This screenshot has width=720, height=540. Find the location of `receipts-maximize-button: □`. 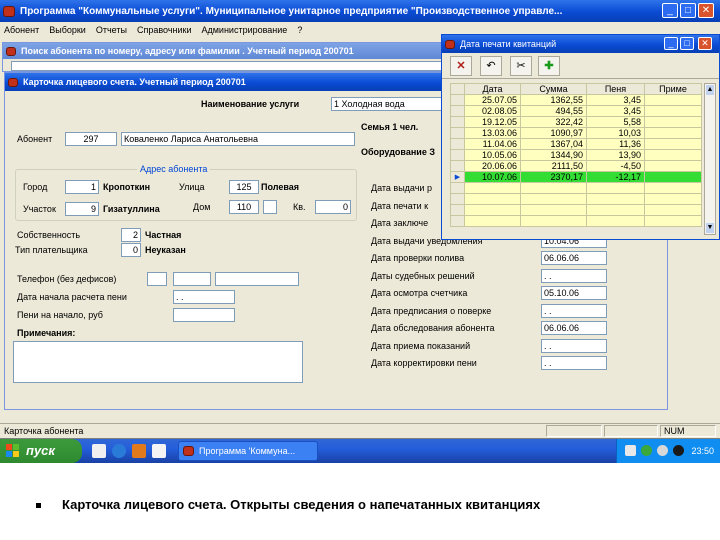

receipts-maximize-button: □ is located at coordinates (687, 43).